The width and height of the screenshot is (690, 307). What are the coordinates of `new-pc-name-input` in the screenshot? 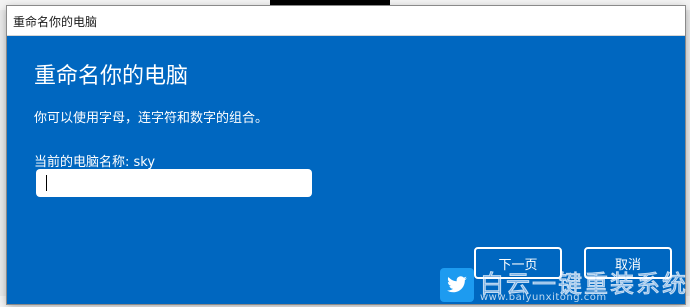 It's located at (174, 183).